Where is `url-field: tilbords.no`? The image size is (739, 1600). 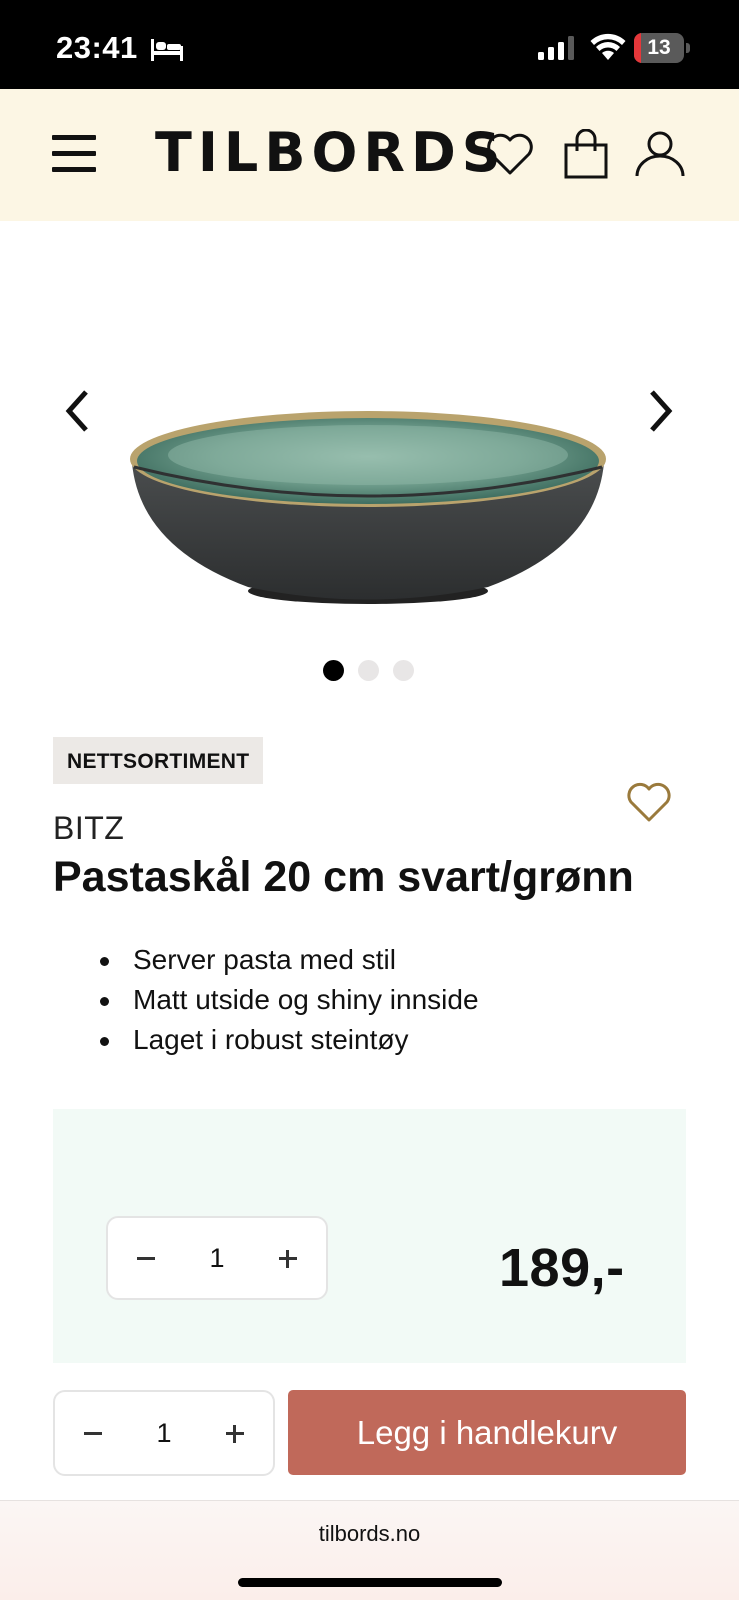 url-field: tilbords.no is located at coordinates (369, 1534).